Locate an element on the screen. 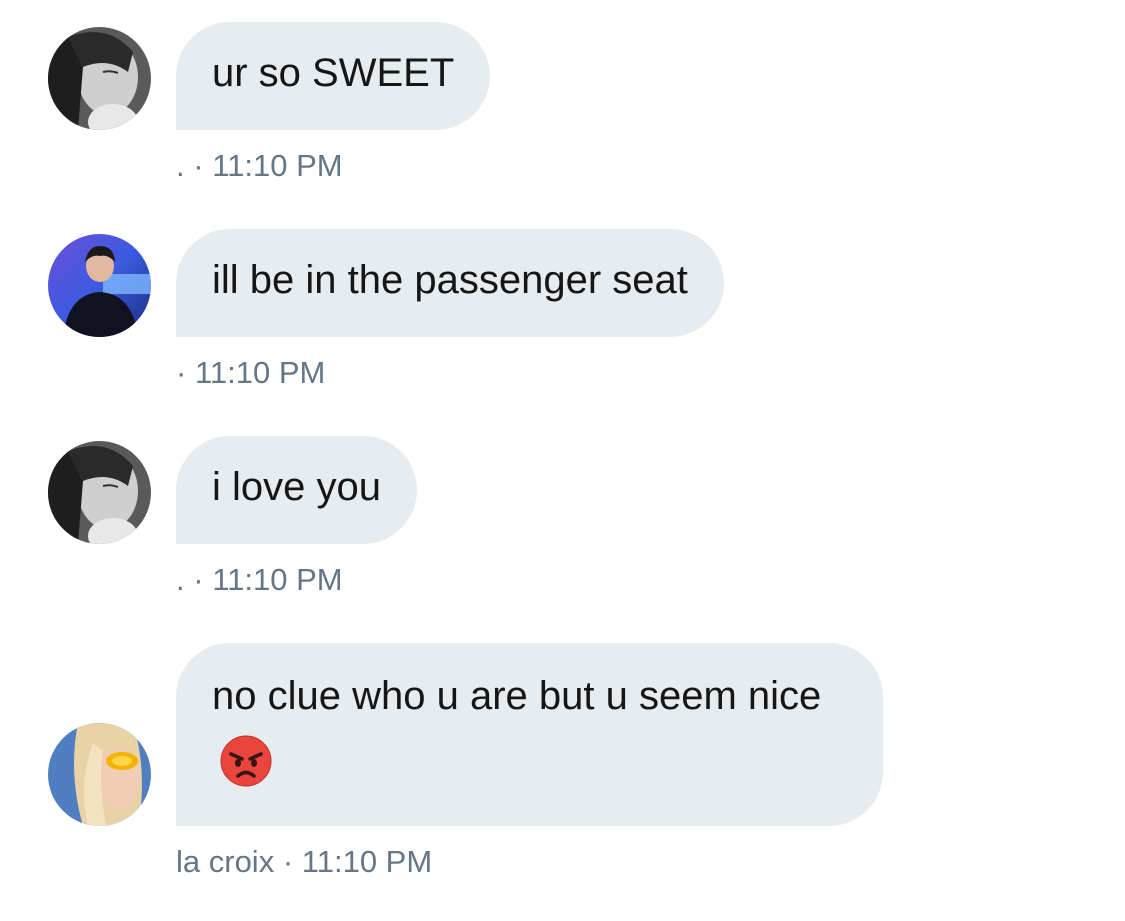  message-bubble: i love you is located at coordinates (296, 490).